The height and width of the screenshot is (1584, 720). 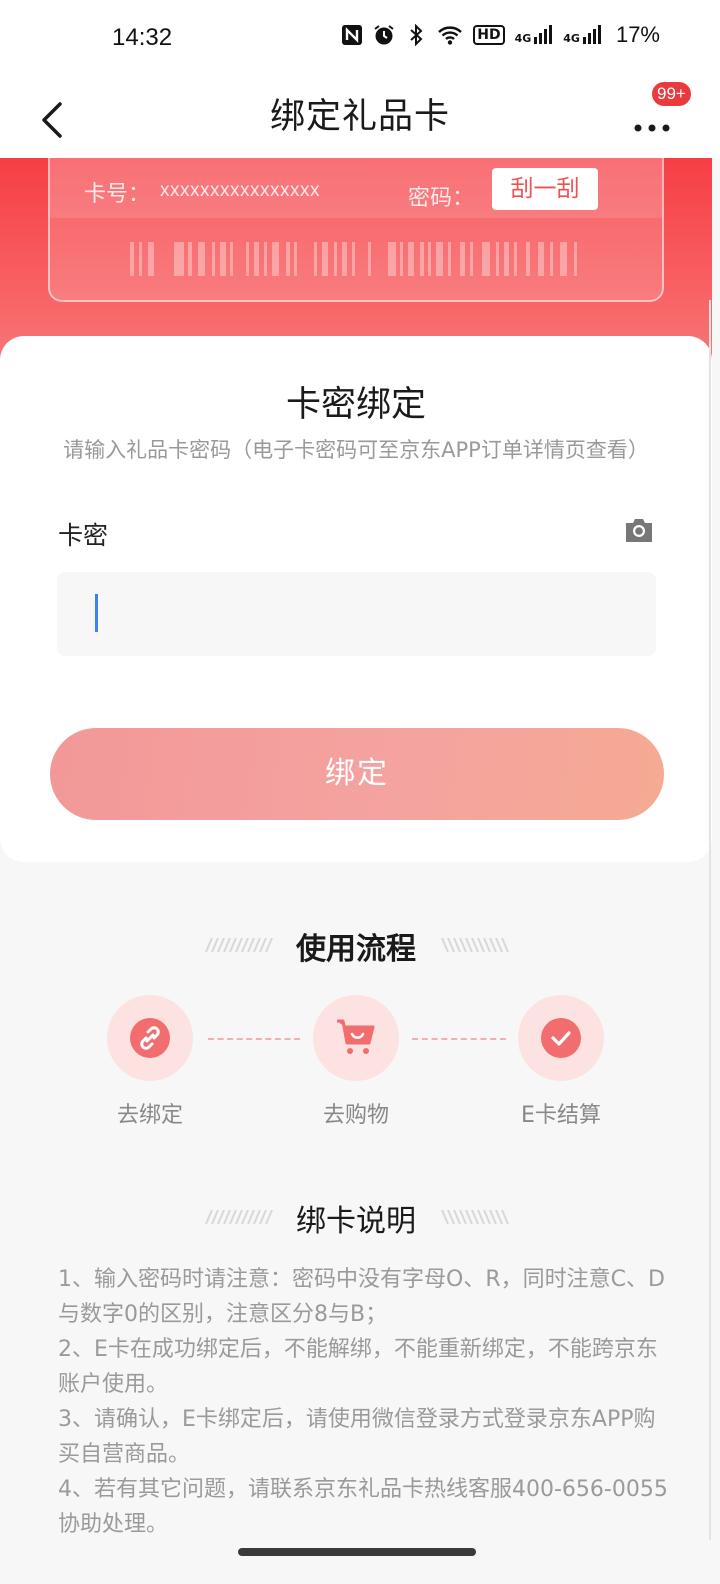 I want to click on note-item: 2、E卡在成功绑定后，不能解绑，不能重新绑定，不能跨京东账户使用。, so click(x=358, y=1367).